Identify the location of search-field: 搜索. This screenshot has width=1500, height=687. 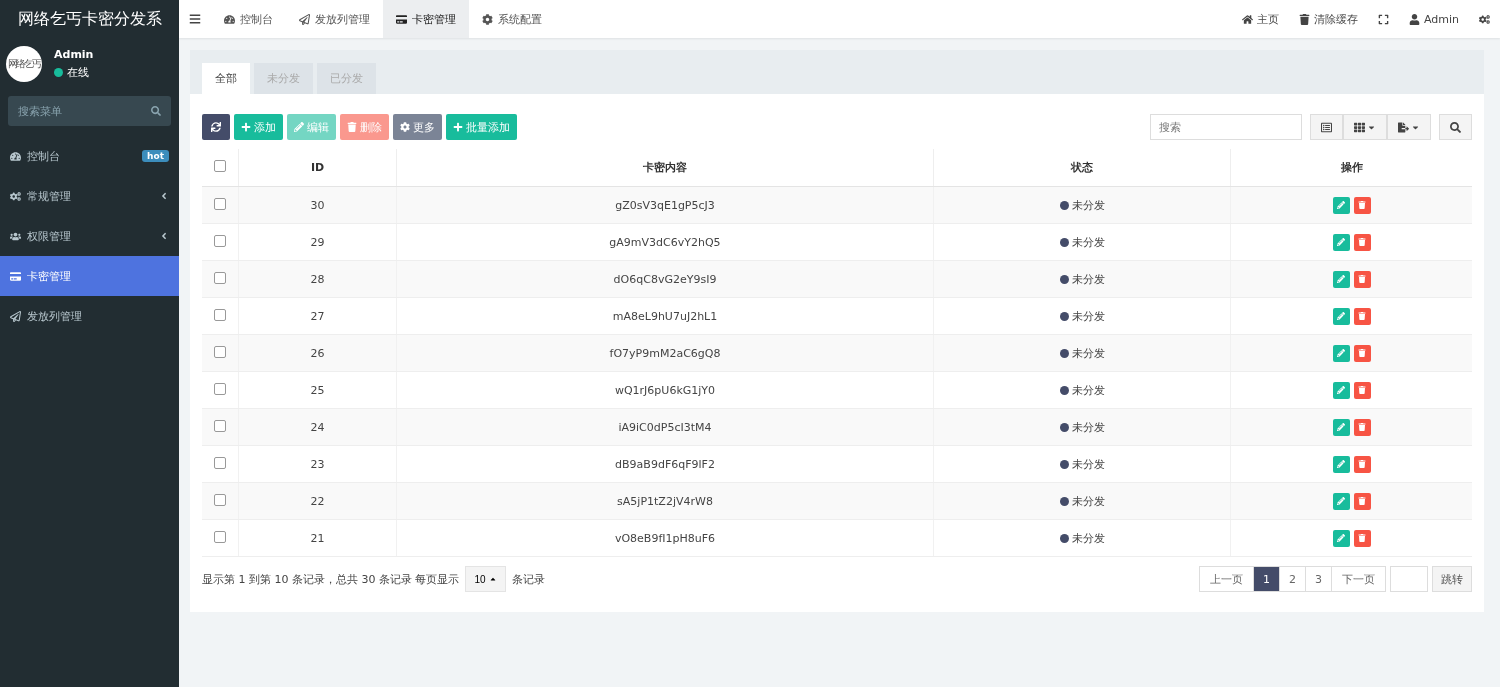
(1226, 127).